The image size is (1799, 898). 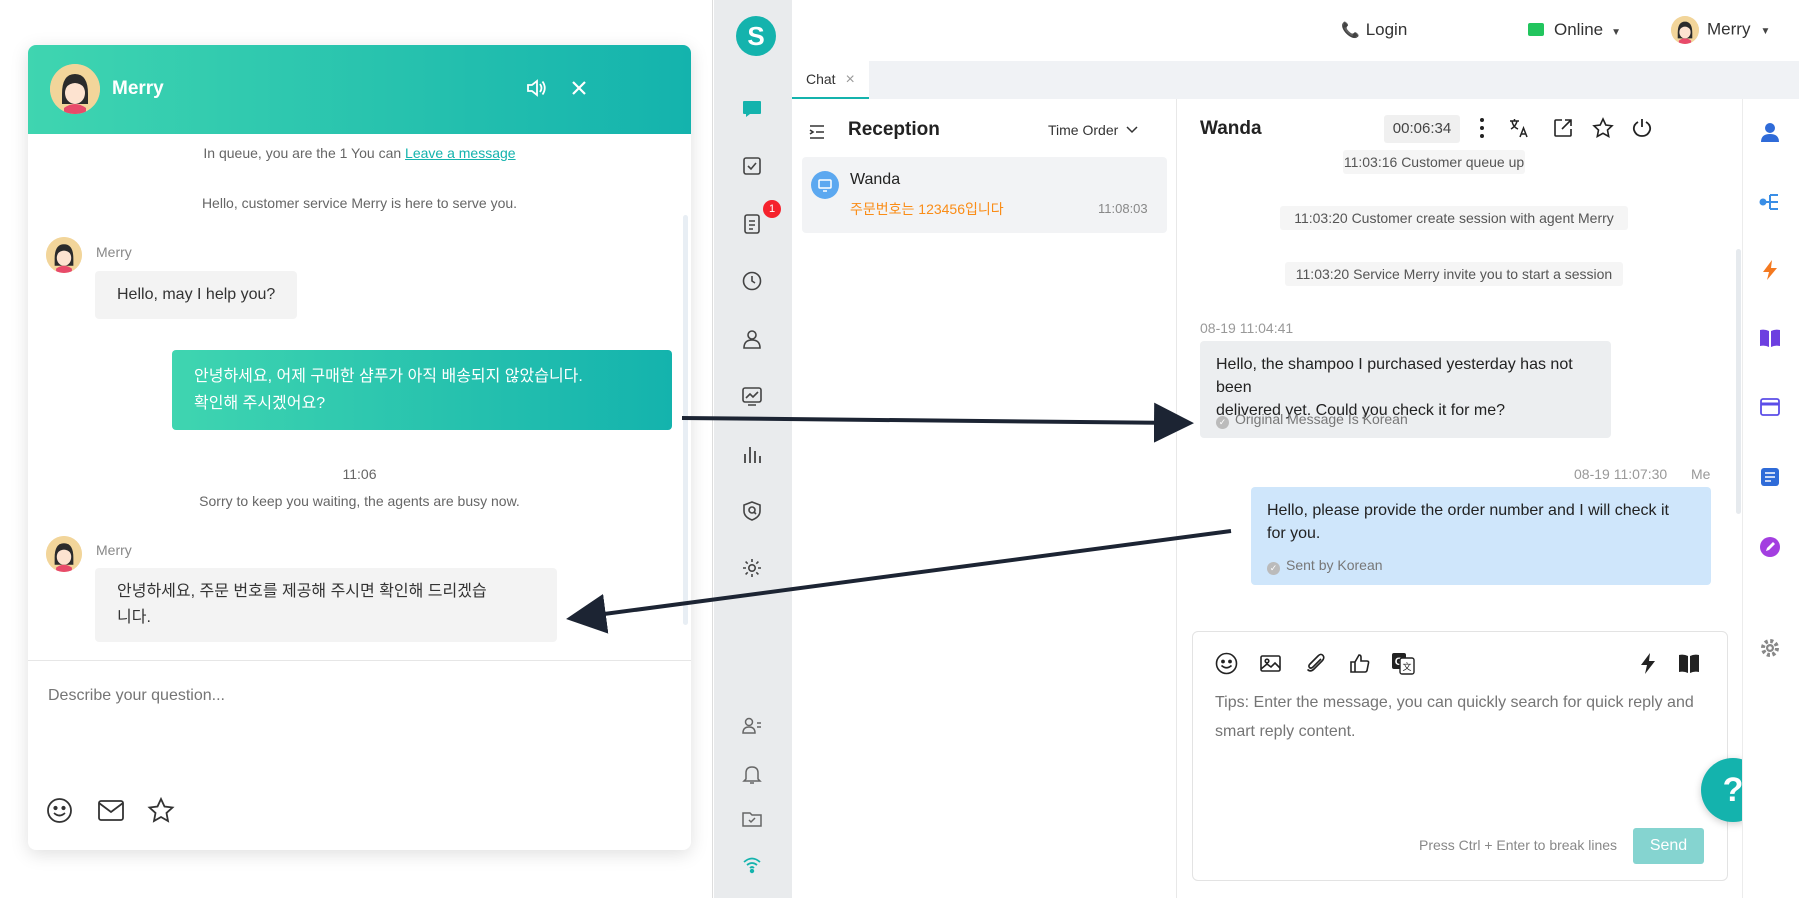 I want to click on translation-note: ✓ Original Message Is Korean, so click(x=1312, y=419).